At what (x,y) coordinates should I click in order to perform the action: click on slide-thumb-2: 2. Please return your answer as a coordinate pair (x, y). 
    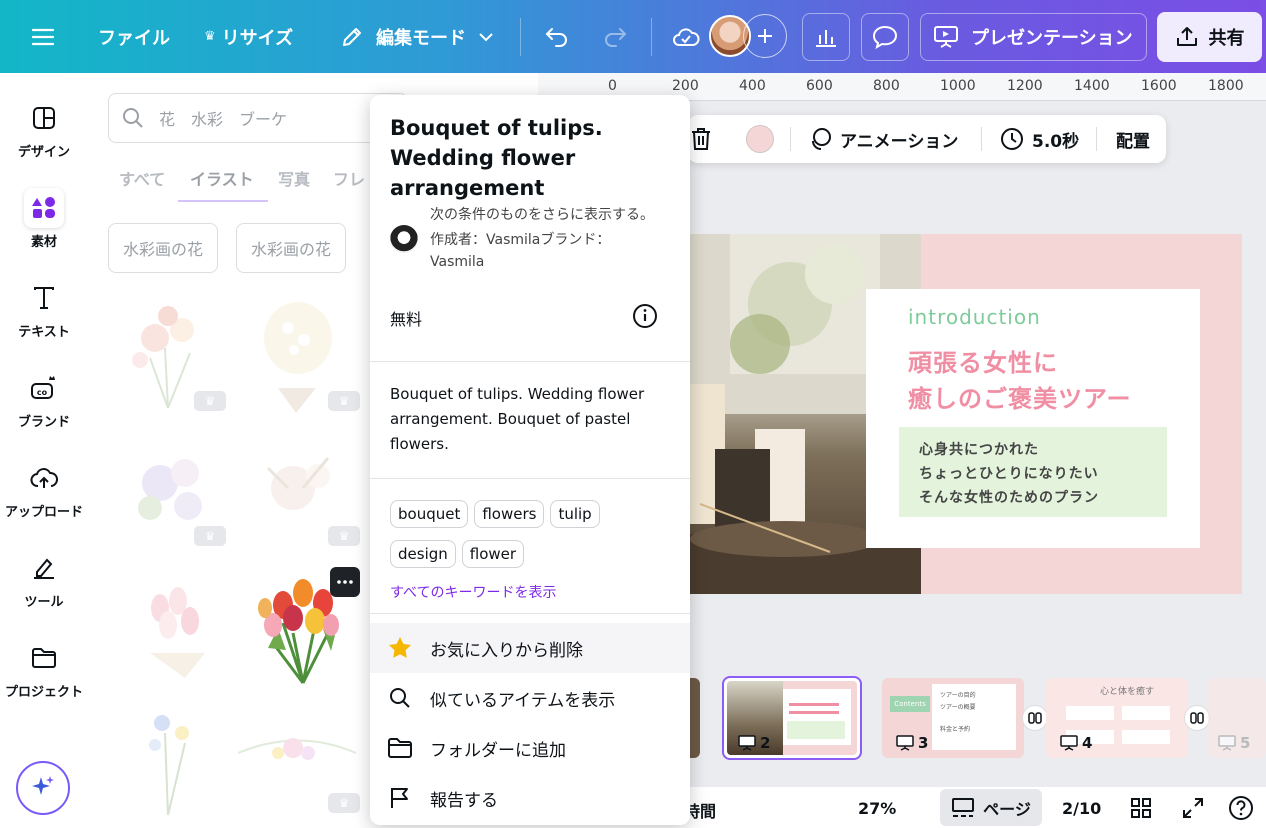
    Looking at the image, I should click on (792, 718).